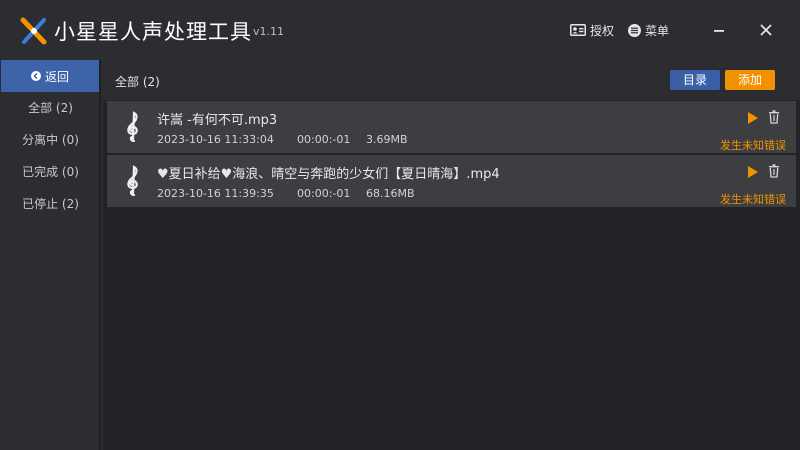  I want to click on sidebar-item-stopped: 已停止 (2), so click(50, 204).